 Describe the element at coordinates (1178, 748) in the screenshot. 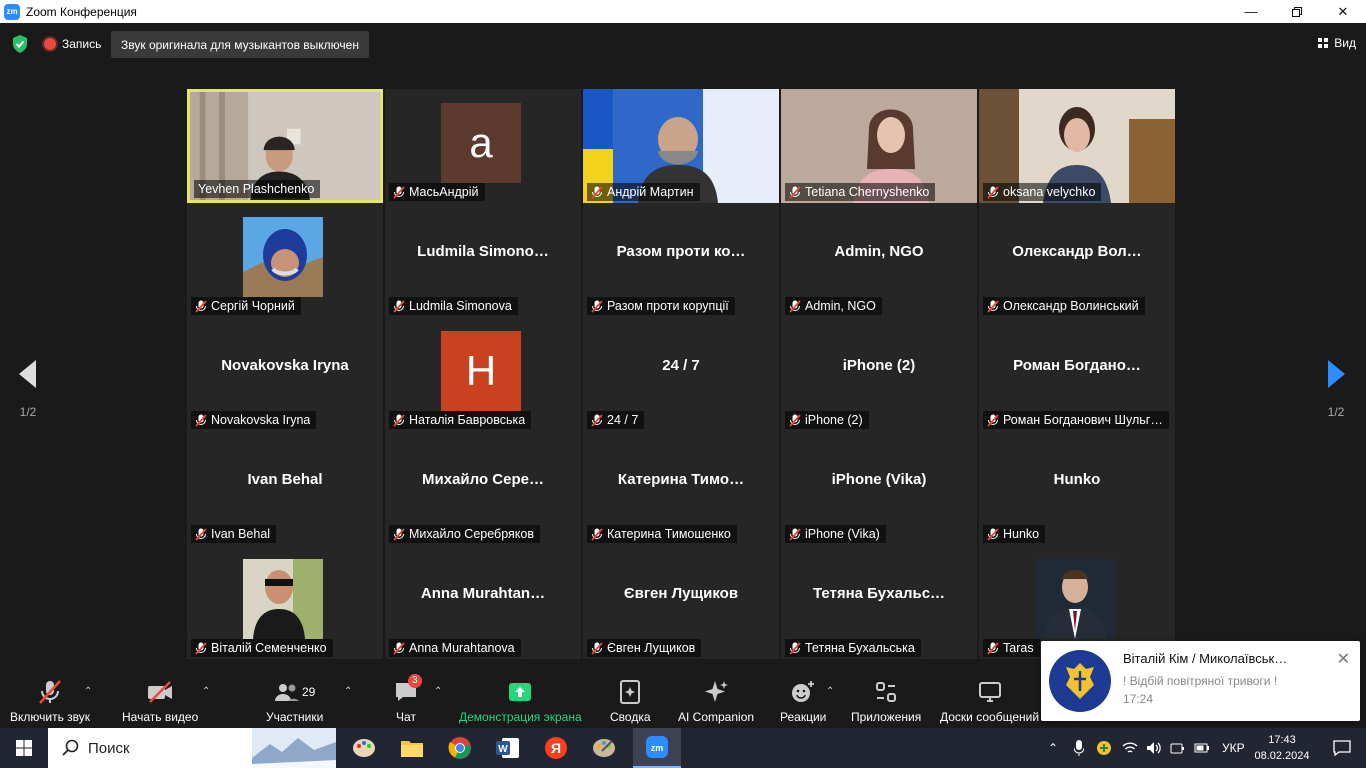

I see `power-mode-icon` at that location.